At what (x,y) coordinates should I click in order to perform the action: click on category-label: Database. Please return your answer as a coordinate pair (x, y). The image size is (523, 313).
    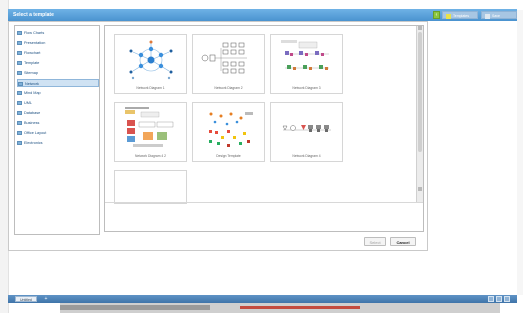
    Looking at the image, I should click on (32, 113).